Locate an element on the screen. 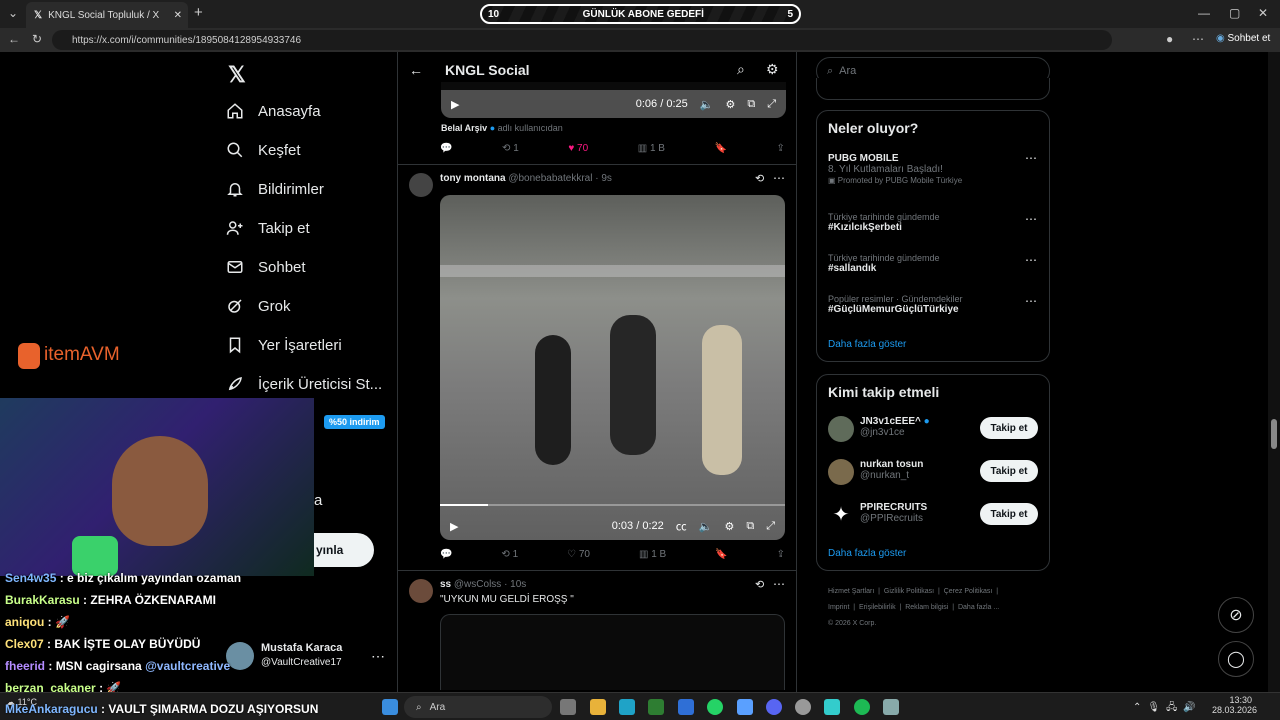 The width and height of the screenshot is (1280, 720). footer-link: Reklam bilgisi is located at coordinates (926, 607).